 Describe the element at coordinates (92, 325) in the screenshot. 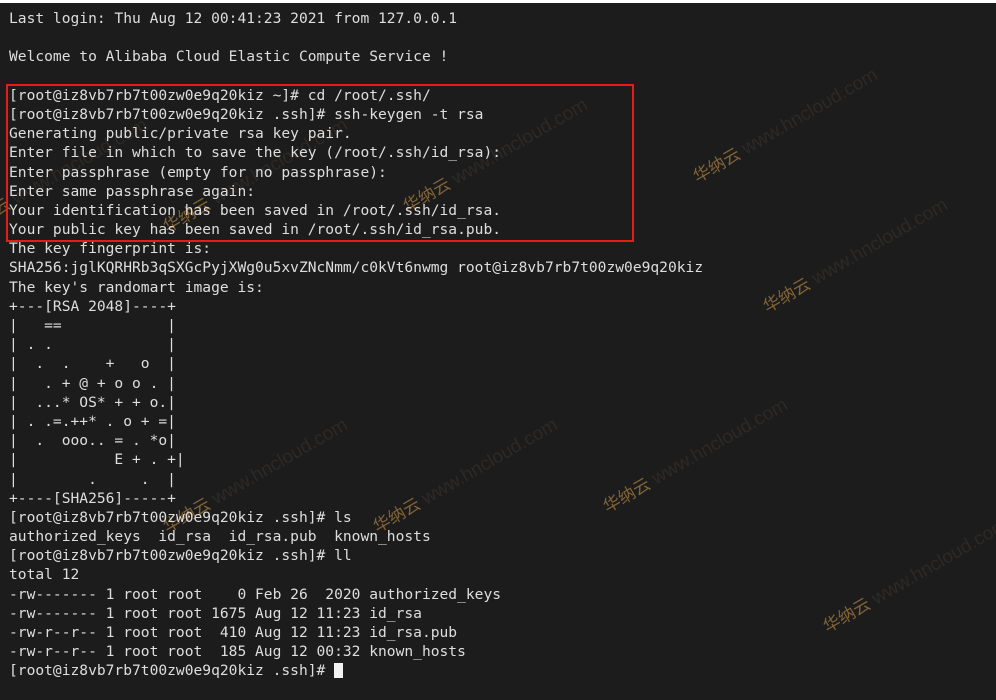

I see `randomart-row: | == |` at that location.